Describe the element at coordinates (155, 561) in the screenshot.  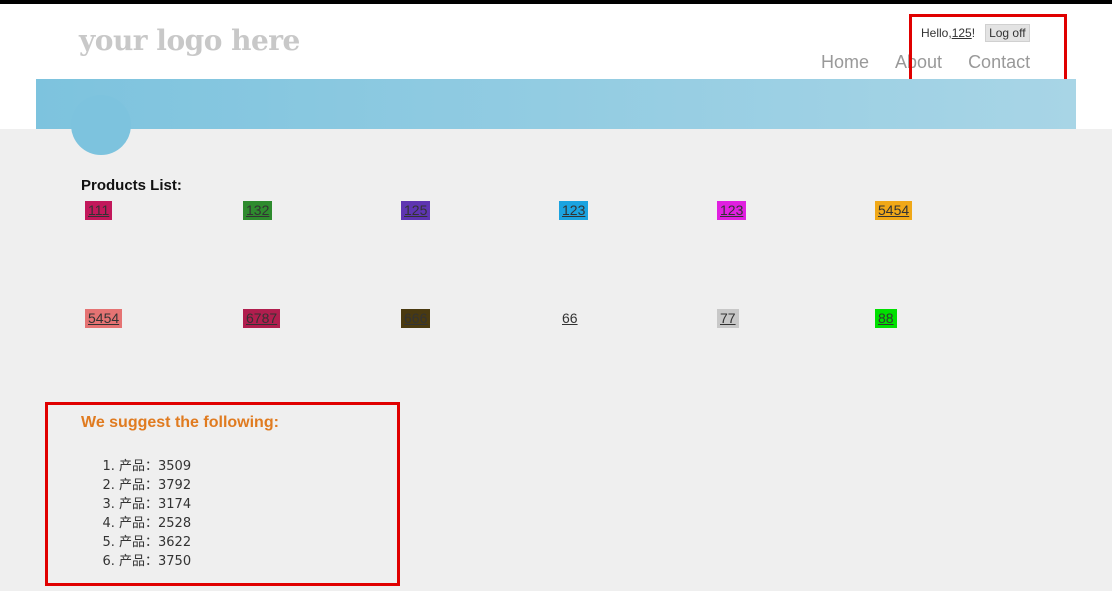
I see `suggestion-item: 产品：3750` at that location.